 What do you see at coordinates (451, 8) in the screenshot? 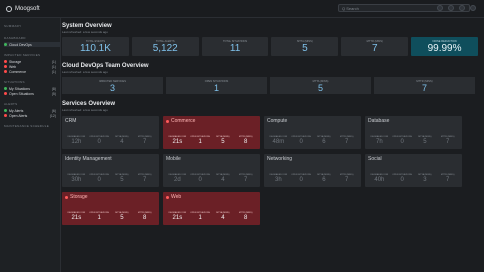
I see `settings-icon` at bounding box center [451, 8].